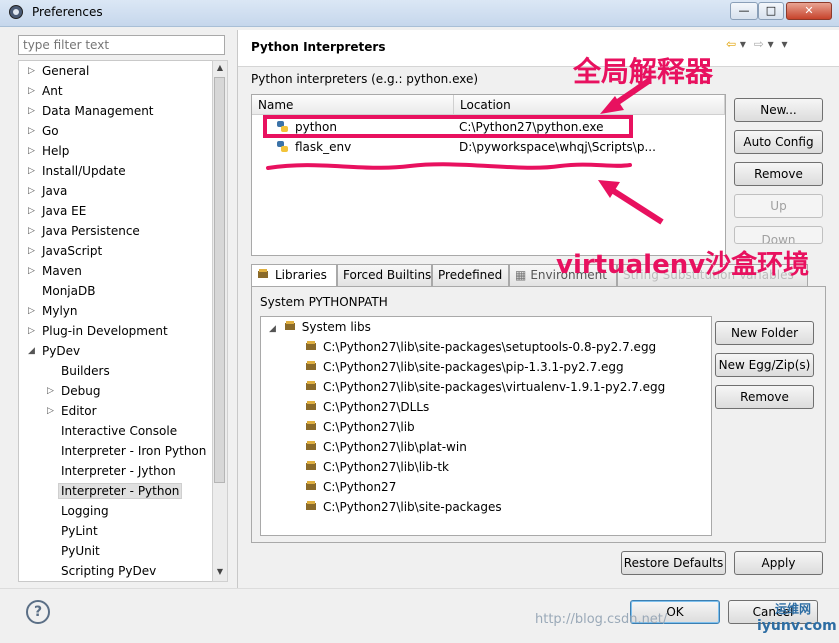 This screenshot has height=643, width=839. Describe the element at coordinates (683, 265) in the screenshot. I see `virtualenv-annotation: virtualenv沙盒环境` at that location.